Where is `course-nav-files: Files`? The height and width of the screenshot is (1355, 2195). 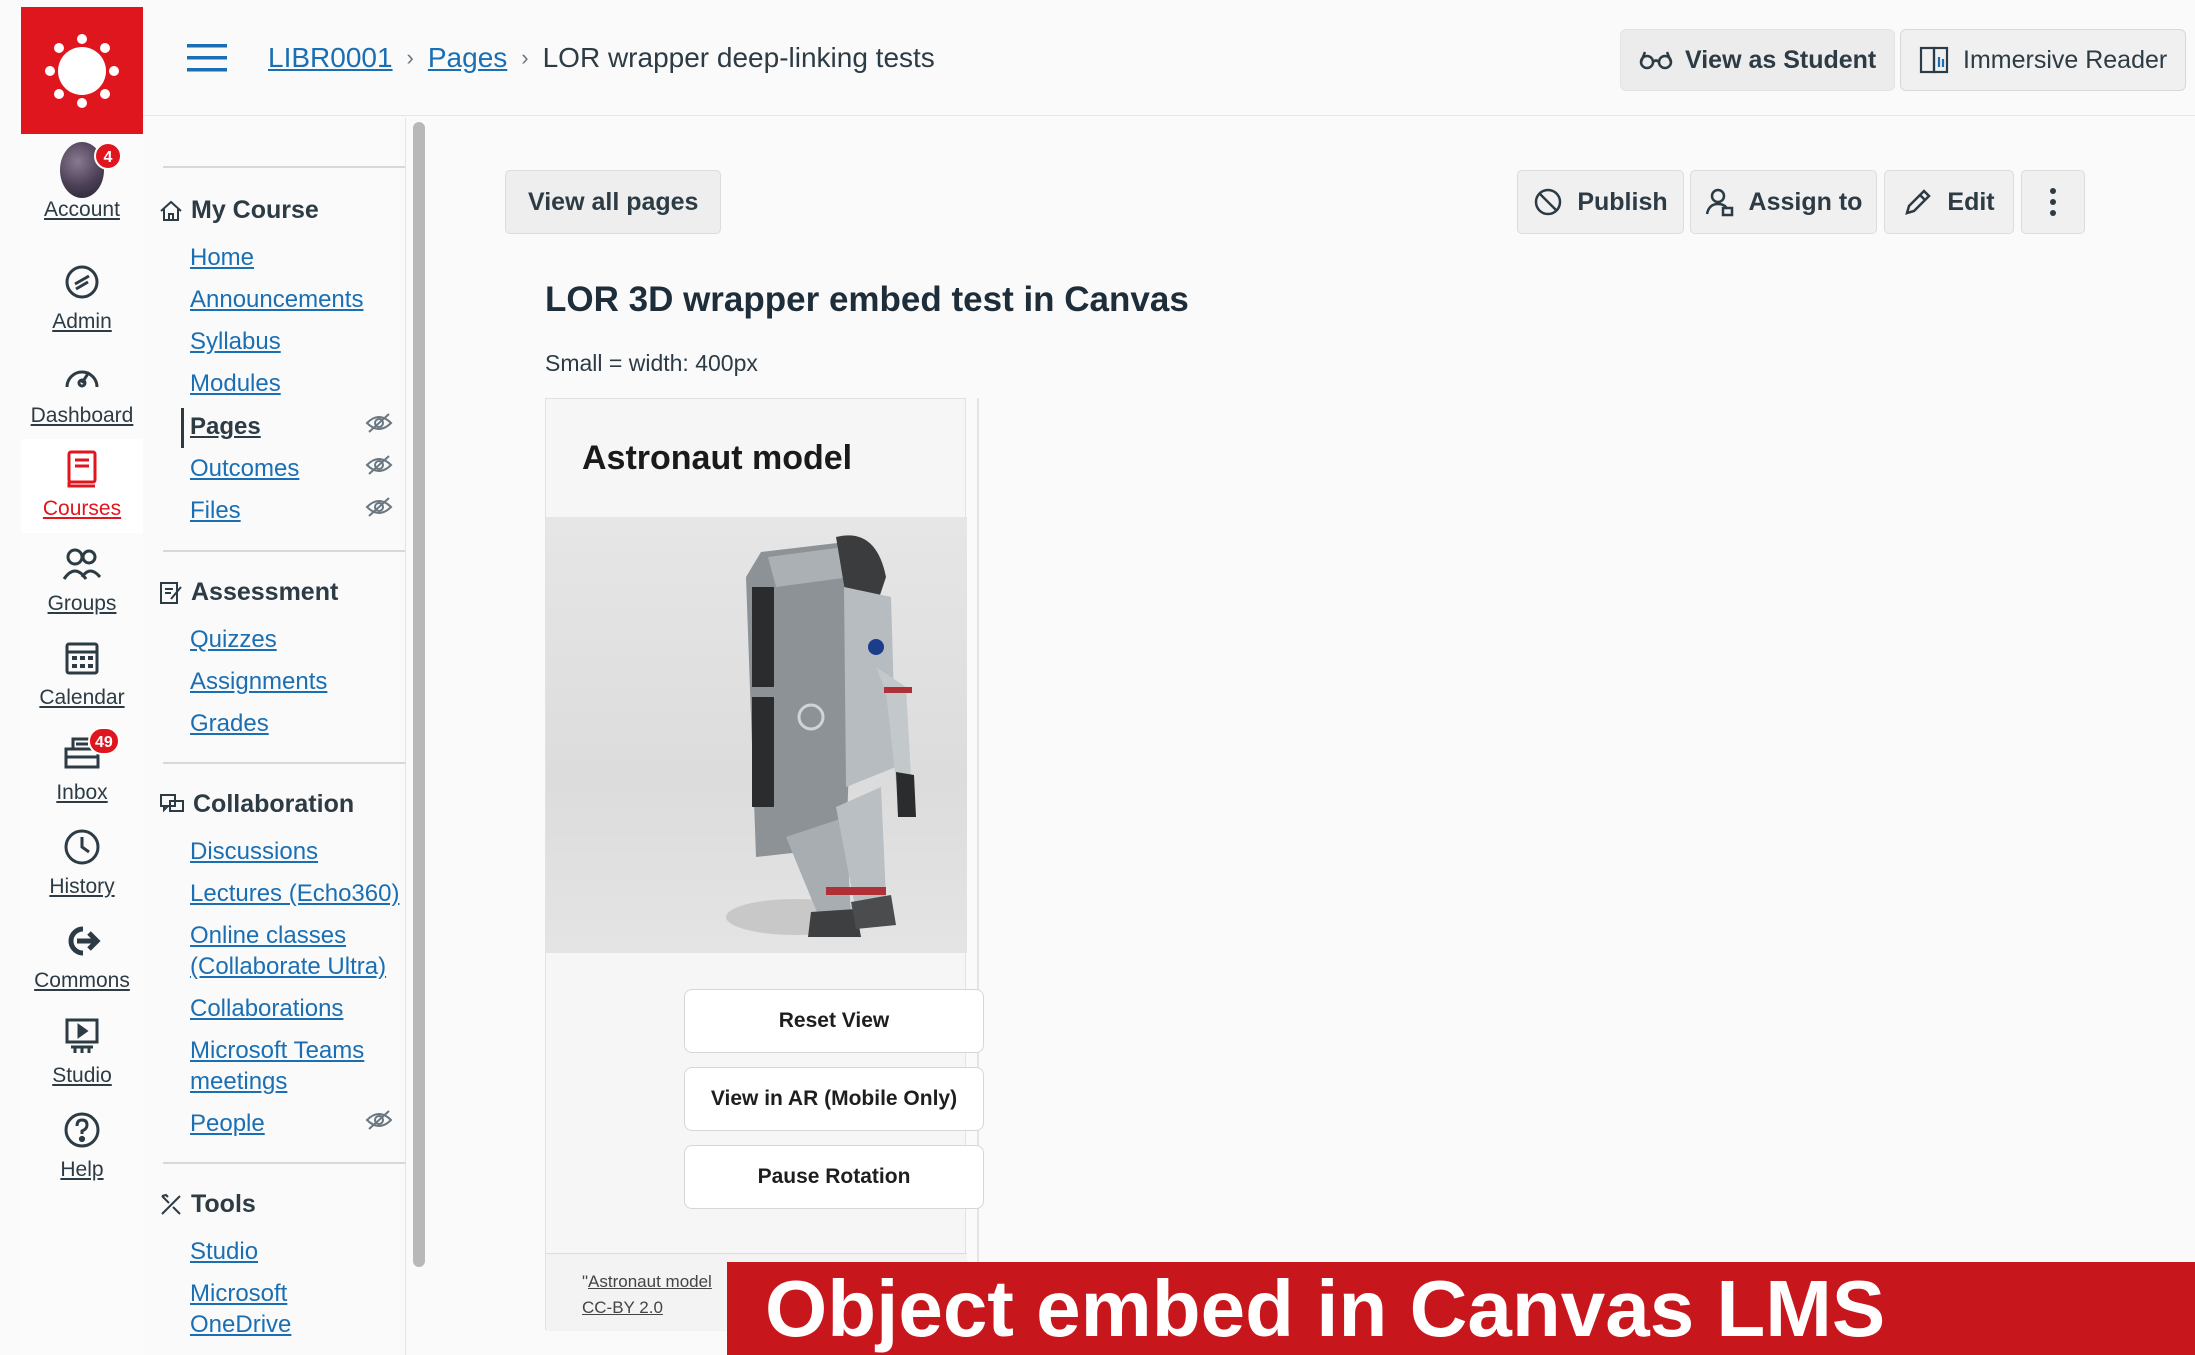
course-nav-files: Files is located at coordinates (215, 510).